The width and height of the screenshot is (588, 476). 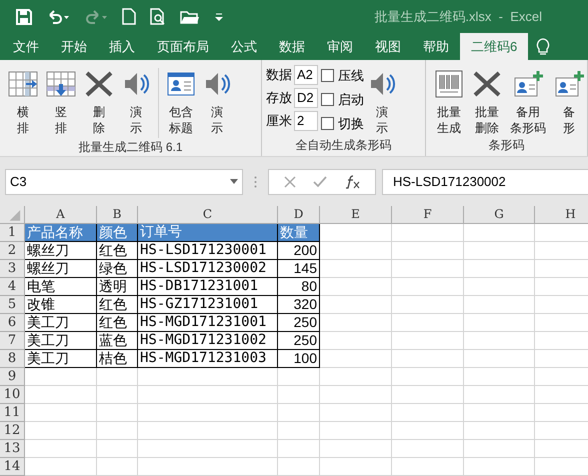 I want to click on ribbon-button: 批量 删除, so click(x=487, y=98).